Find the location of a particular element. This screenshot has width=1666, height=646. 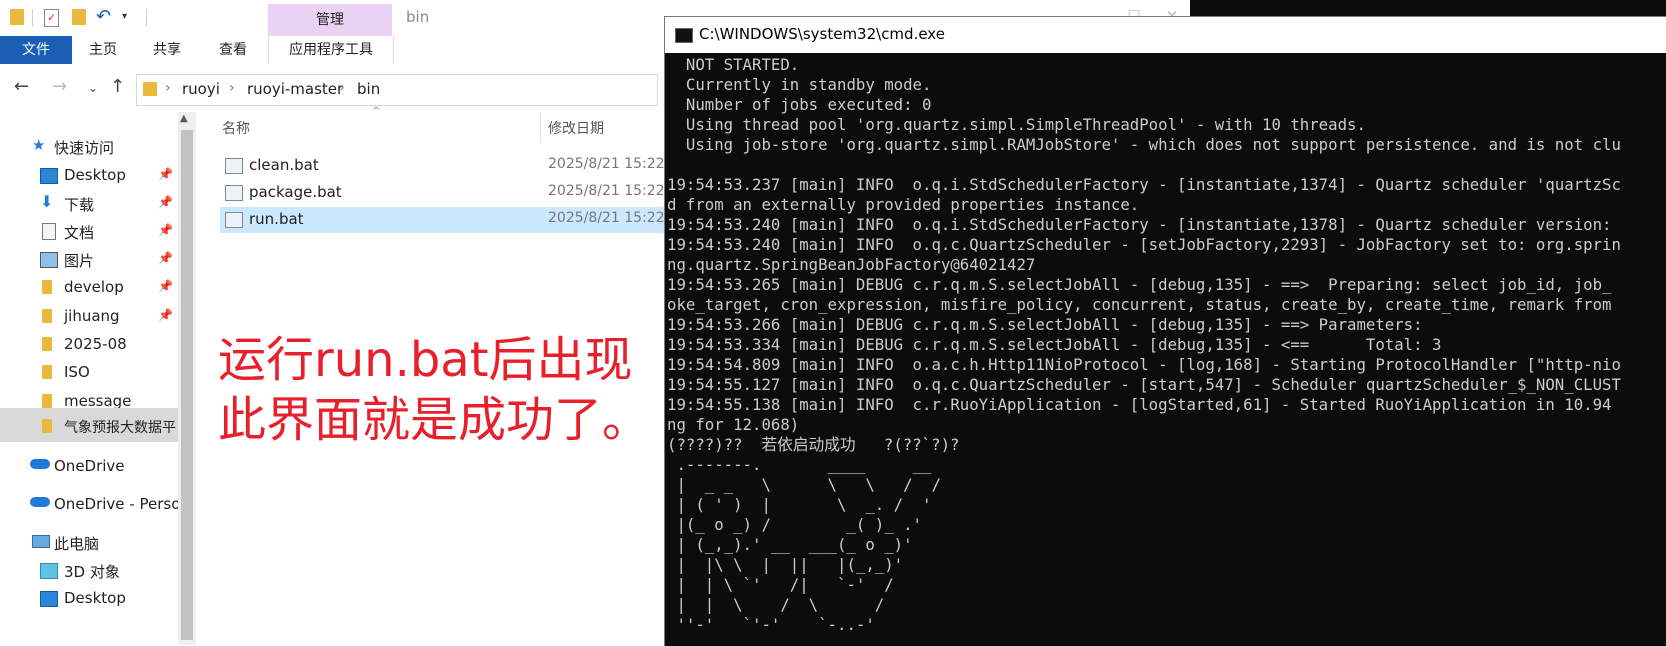

nav-item-documents: 文档 📌 is located at coordinates (89, 232).